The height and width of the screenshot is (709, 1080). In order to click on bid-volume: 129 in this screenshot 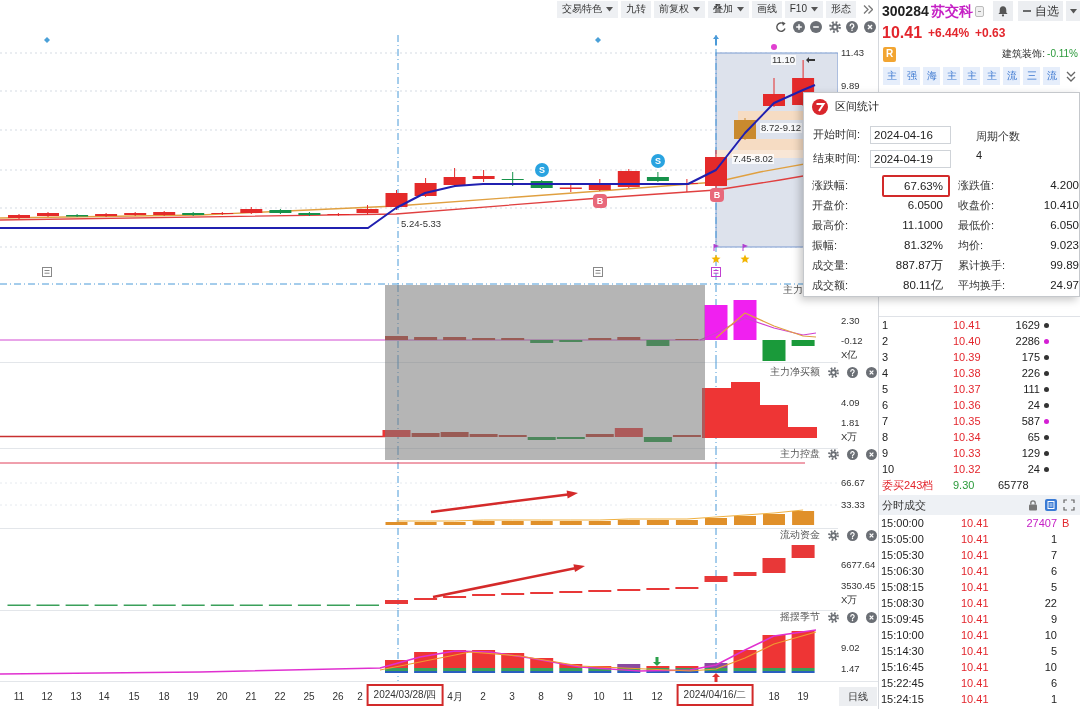, I will do `click(1030, 453)`.